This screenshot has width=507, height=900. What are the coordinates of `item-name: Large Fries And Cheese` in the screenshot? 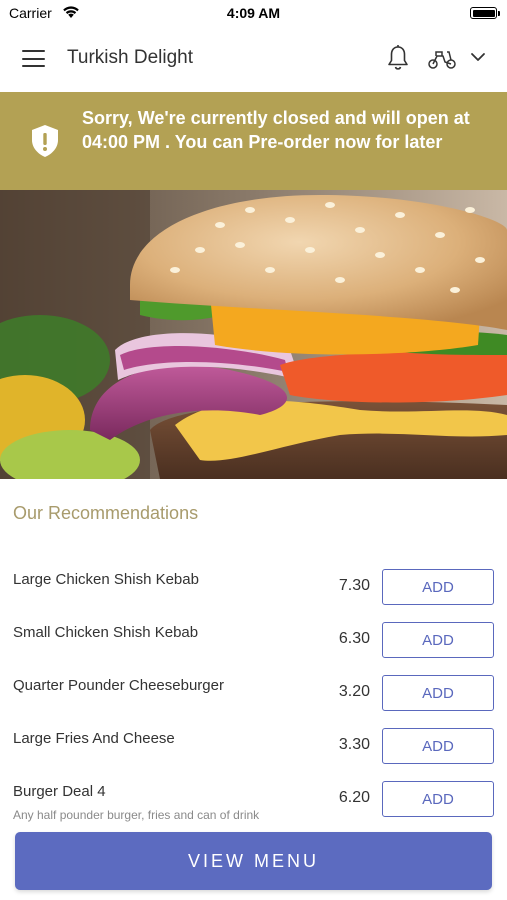 It's located at (94, 738).